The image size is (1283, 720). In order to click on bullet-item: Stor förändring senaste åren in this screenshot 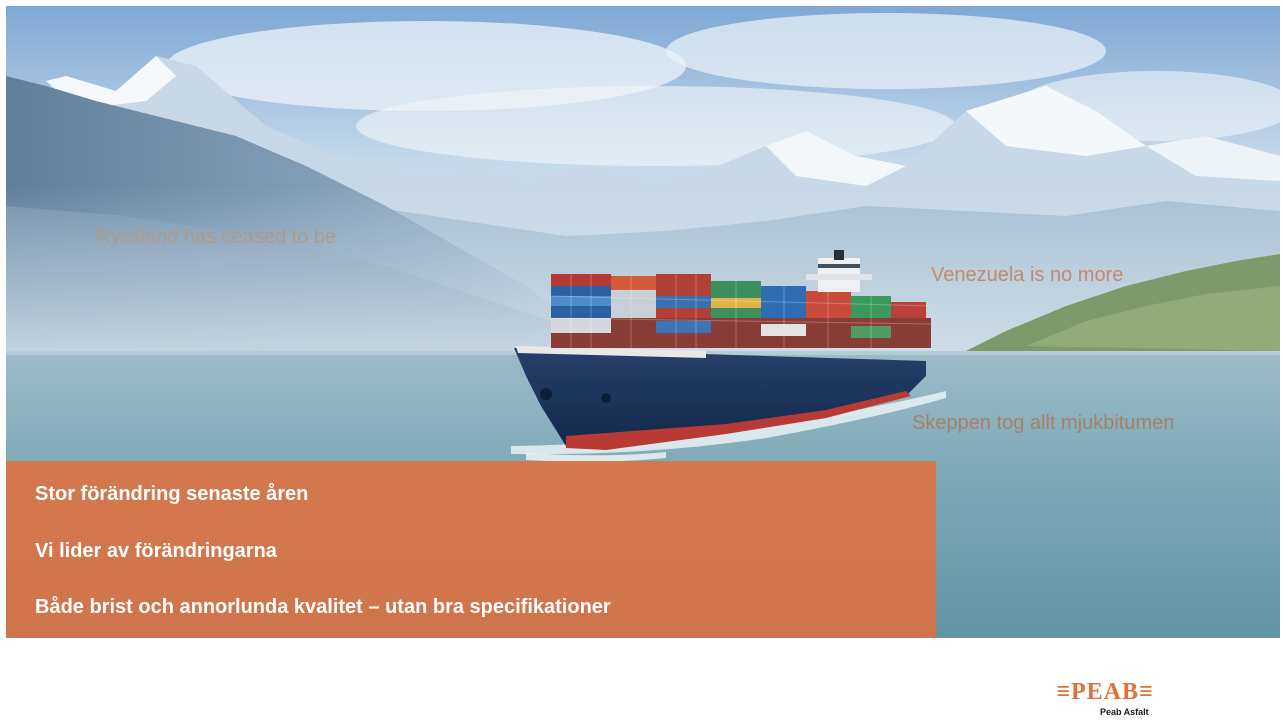, I will do `click(172, 494)`.